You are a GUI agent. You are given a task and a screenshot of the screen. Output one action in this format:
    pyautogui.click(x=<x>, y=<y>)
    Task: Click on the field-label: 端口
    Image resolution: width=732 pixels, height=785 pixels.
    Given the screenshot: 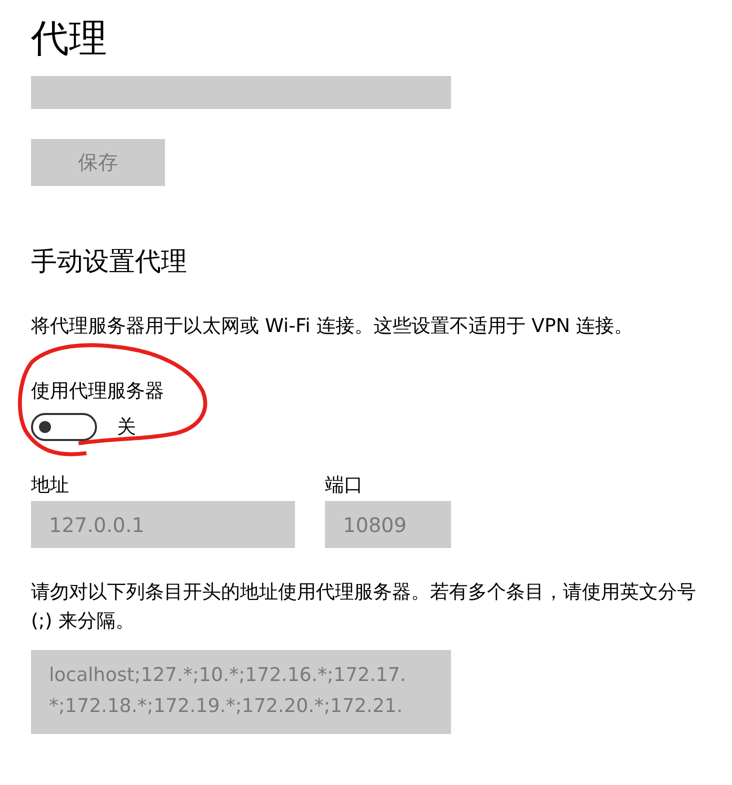 What is the action you would take?
    pyautogui.click(x=344, y=485)
    